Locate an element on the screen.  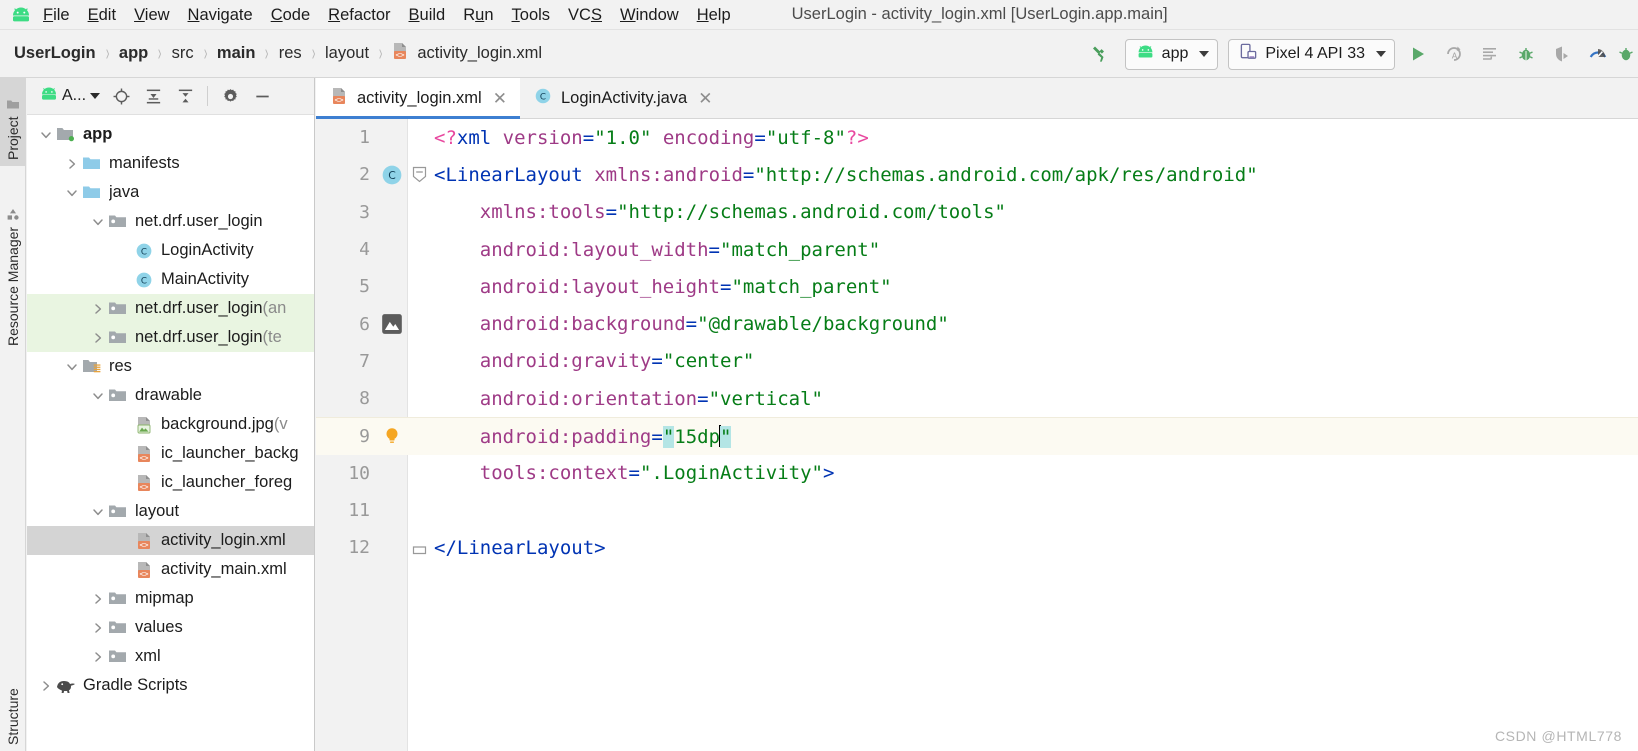
tree-row: C LoginActivity is located at coordinates (170, 250).